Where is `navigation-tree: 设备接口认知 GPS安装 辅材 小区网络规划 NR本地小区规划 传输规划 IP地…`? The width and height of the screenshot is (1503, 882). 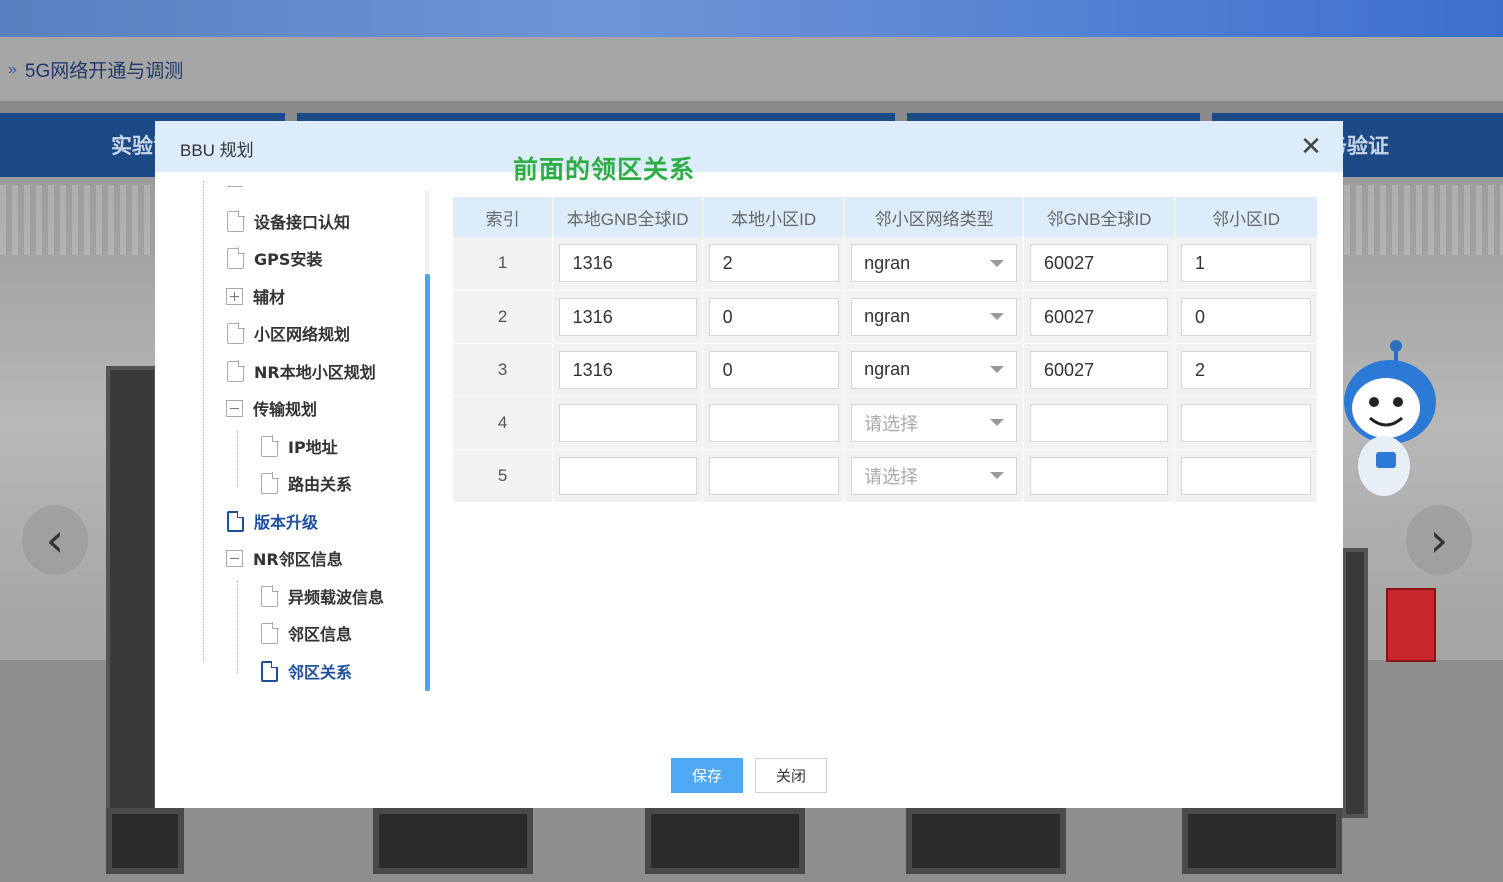
navigation-tree: 设备接口认知 GPS安装 辅材 小区网络规划 NR本地小区规划 传输规划 IP地… is located at coordinates (292, 461).